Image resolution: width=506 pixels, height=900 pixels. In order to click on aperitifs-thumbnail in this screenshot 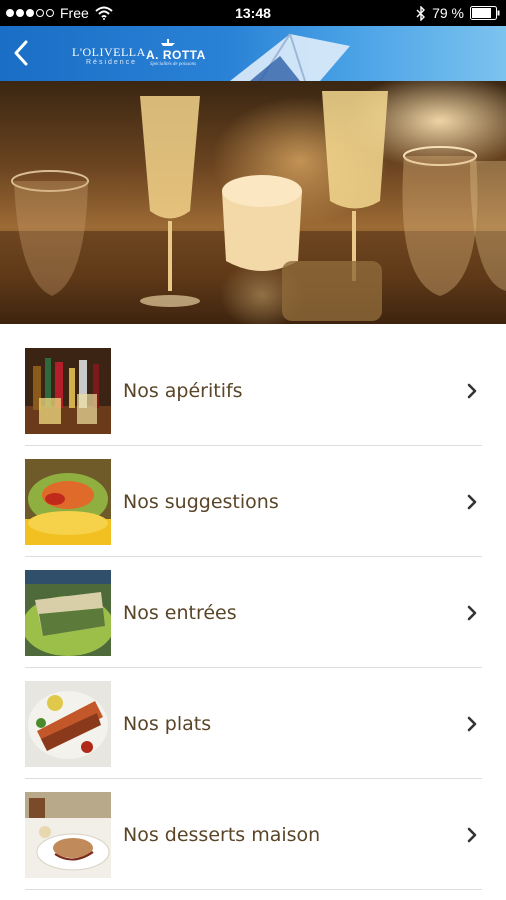, I will do `click(68, 391)`.